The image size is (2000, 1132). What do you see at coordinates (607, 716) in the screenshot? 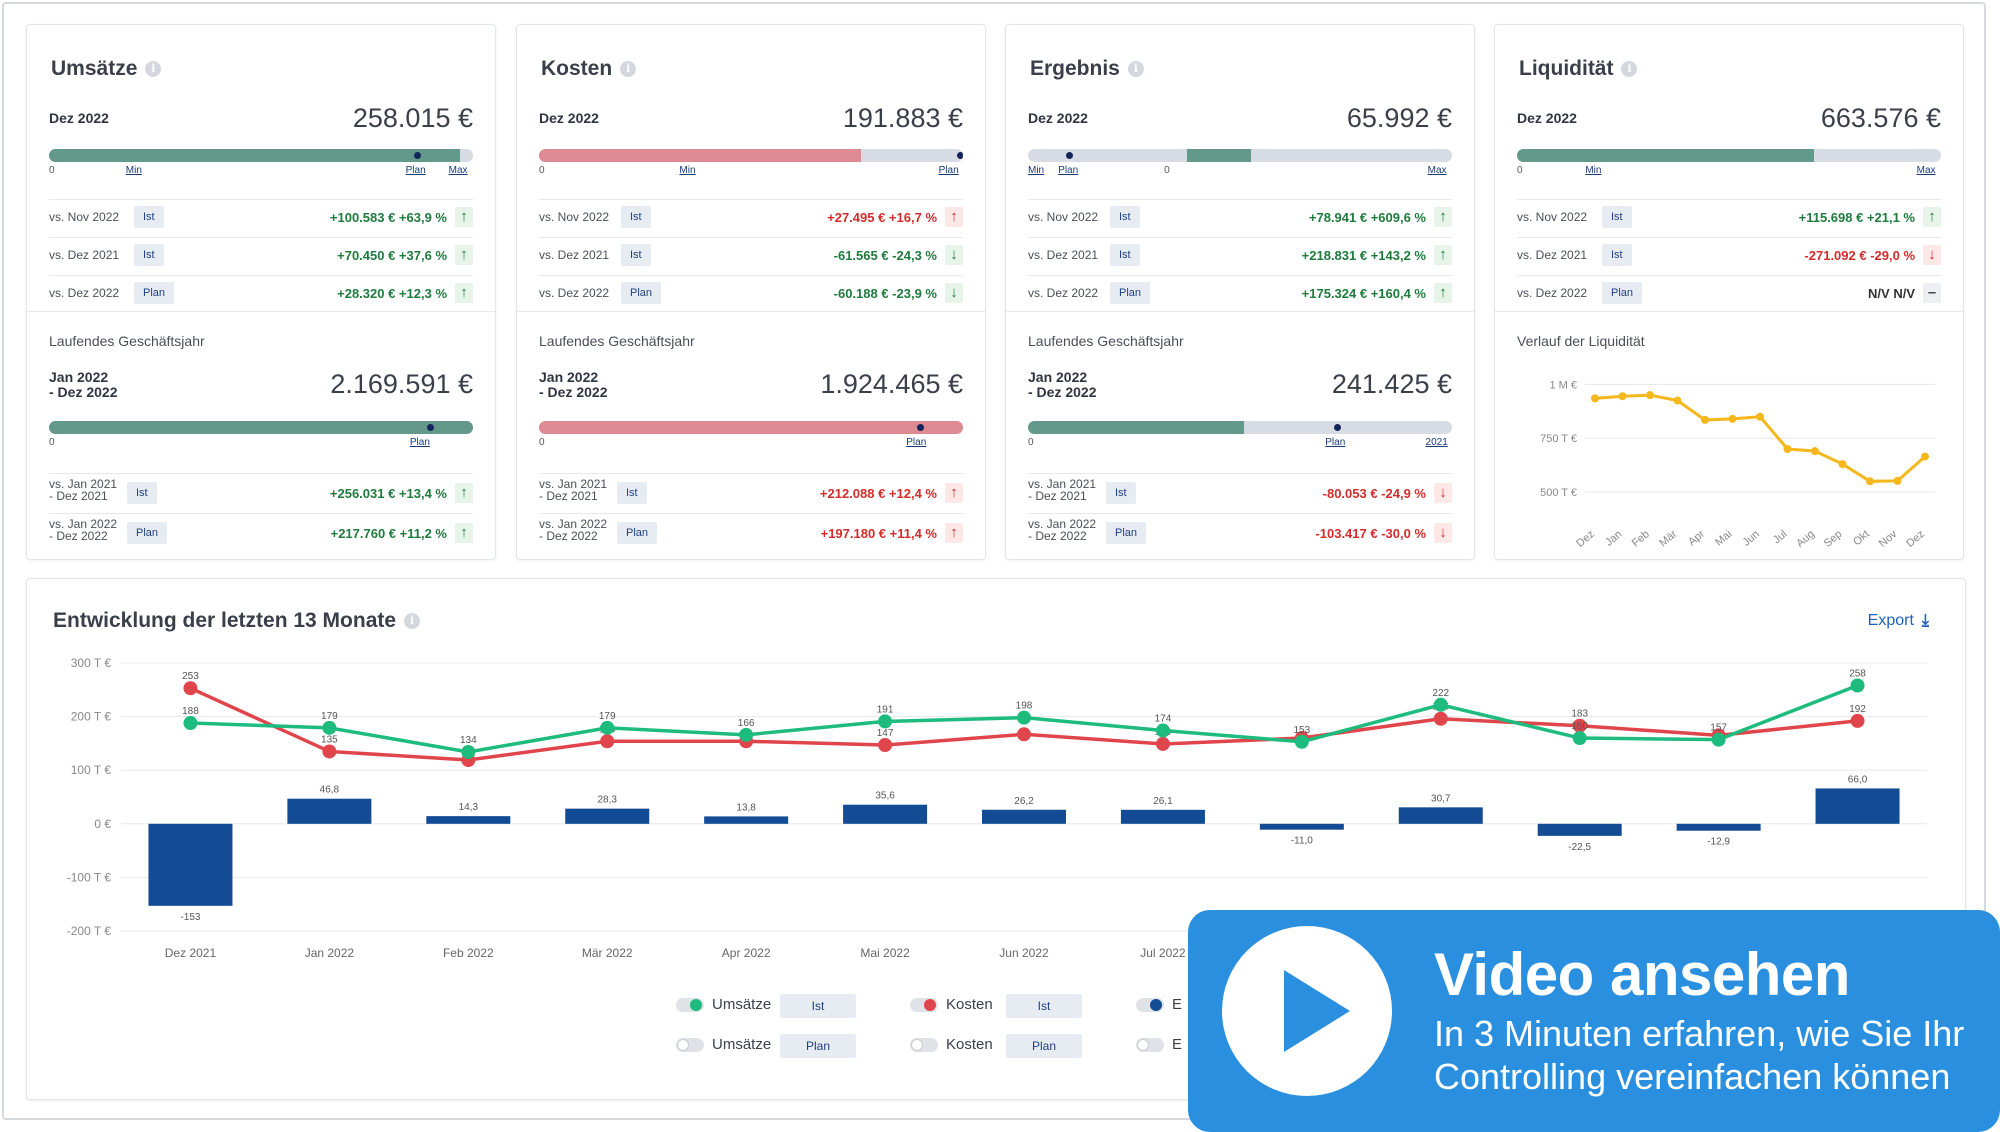
I see `point-value-label: 179` at bounding box center [607, 716].